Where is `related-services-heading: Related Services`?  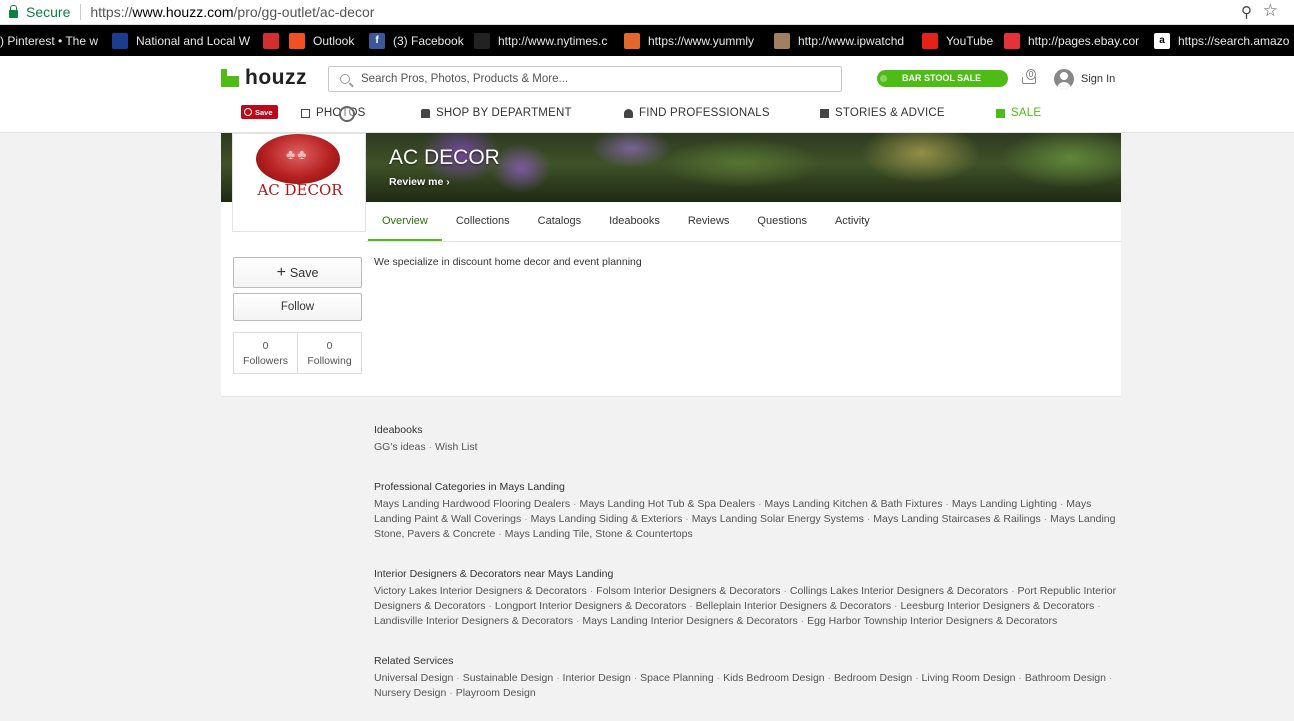
related-services-heading: Related Services is located at coordinates (414, 661).